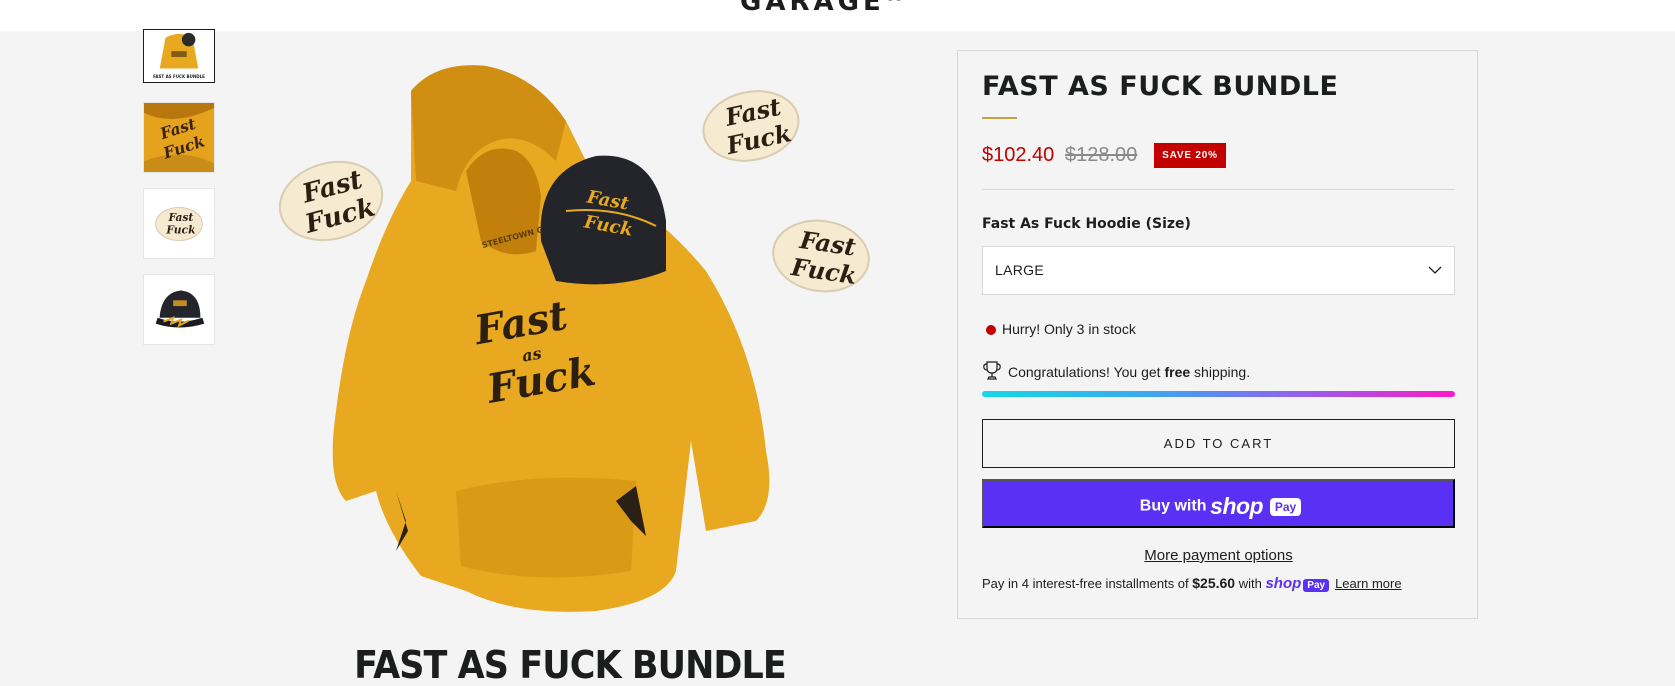 The height and width of the screenshot is (686, 1675). I want to click on title-divider, so click(999, 118).